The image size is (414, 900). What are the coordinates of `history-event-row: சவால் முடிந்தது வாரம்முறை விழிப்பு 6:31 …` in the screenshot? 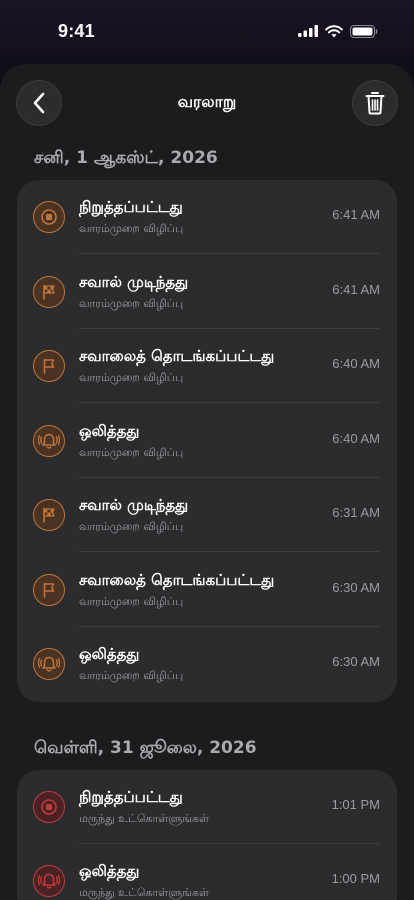 It's located at (207, 515).